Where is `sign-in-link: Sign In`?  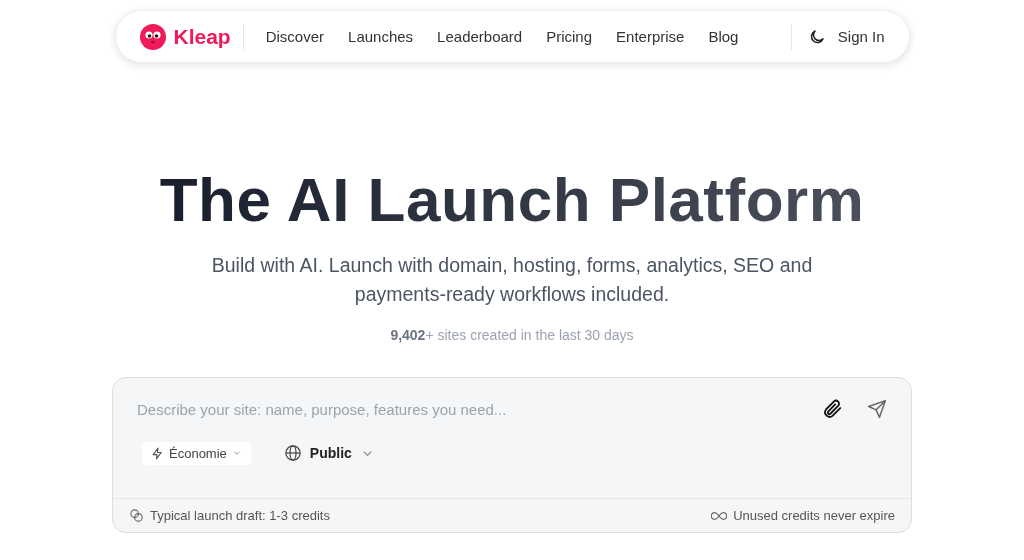
sign-in-link: Sign In is located at coordinates (861, 36).